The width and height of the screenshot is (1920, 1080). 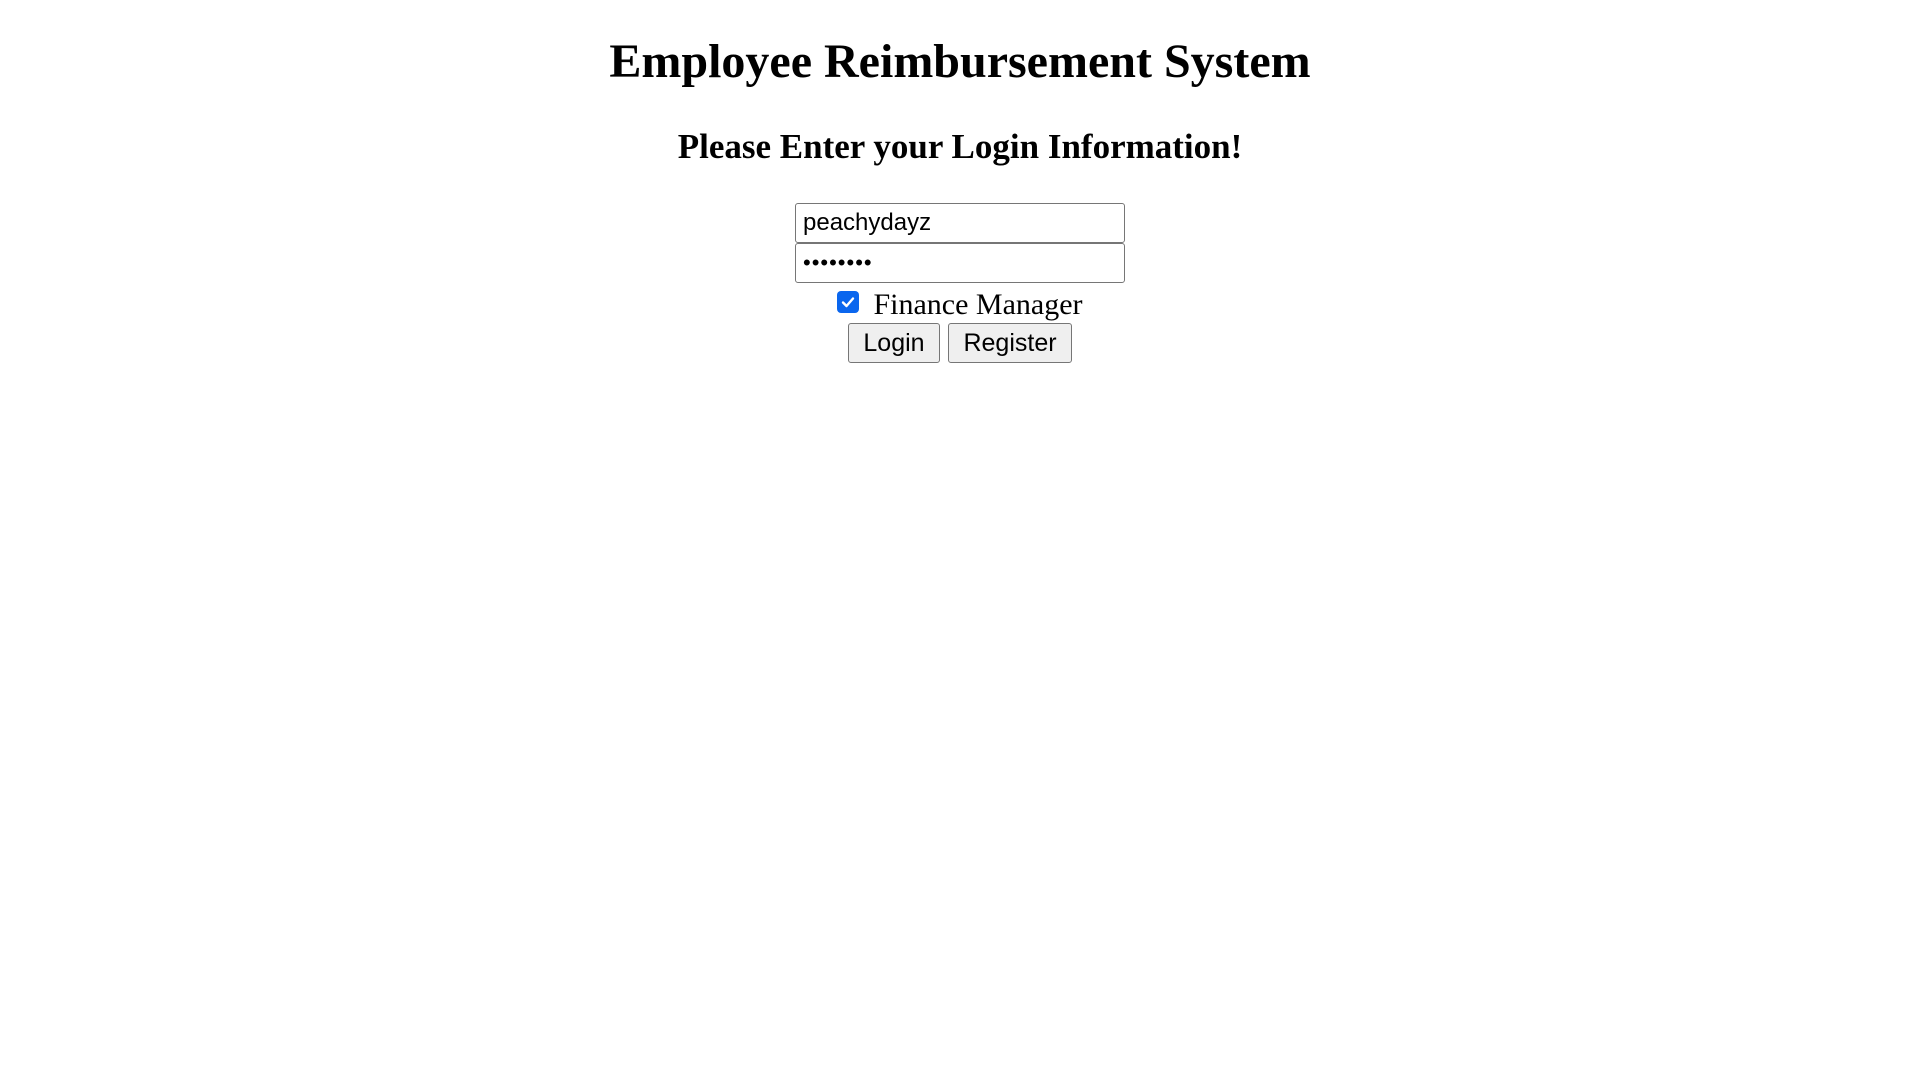 I want to click on login-form: Finance Manager Login Register, so click(x=960, y=283).